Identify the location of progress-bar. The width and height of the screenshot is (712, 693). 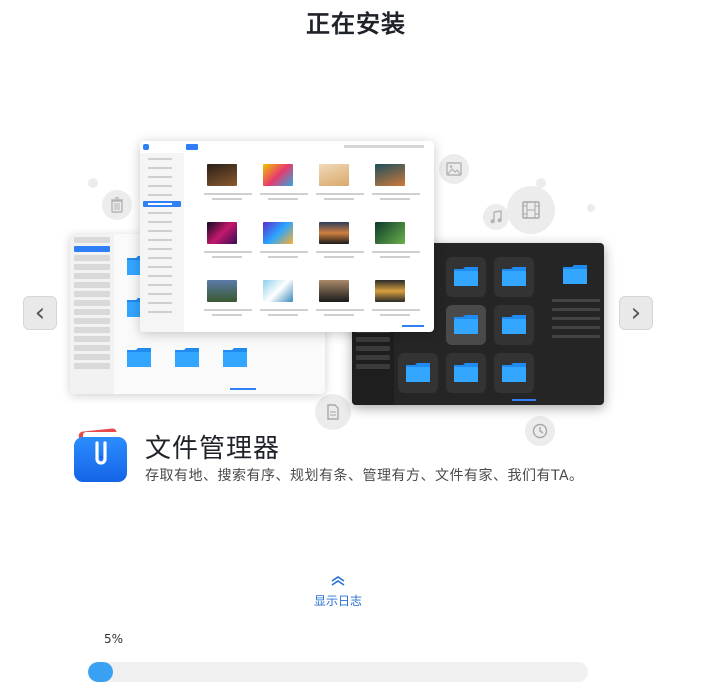
(338, 672).